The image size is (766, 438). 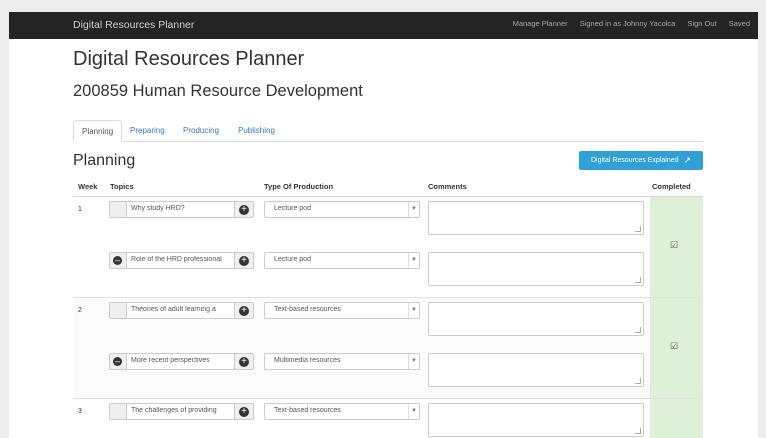 I want to click on external-link-icon: ↗, so click(x=687, y=159).